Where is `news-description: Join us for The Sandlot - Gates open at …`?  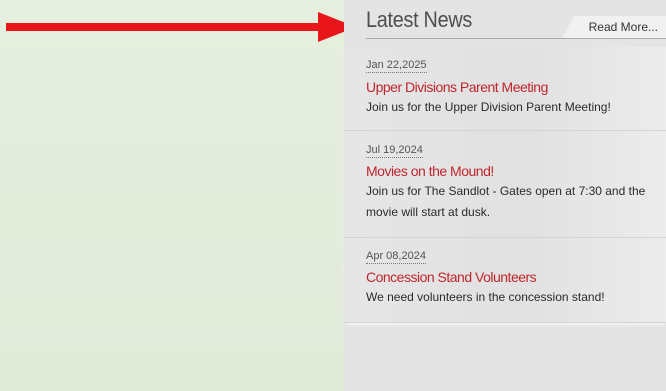
news-description: Join us for The Sandlot - Gates open at … is located at coordinates (506, 201).